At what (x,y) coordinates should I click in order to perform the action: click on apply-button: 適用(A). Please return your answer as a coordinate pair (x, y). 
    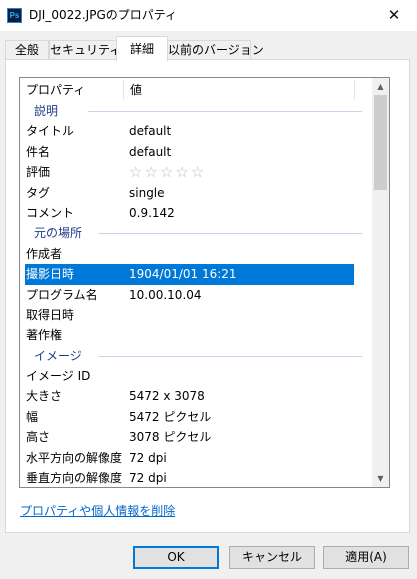
    Looking at the image, I should click on (366, 557).